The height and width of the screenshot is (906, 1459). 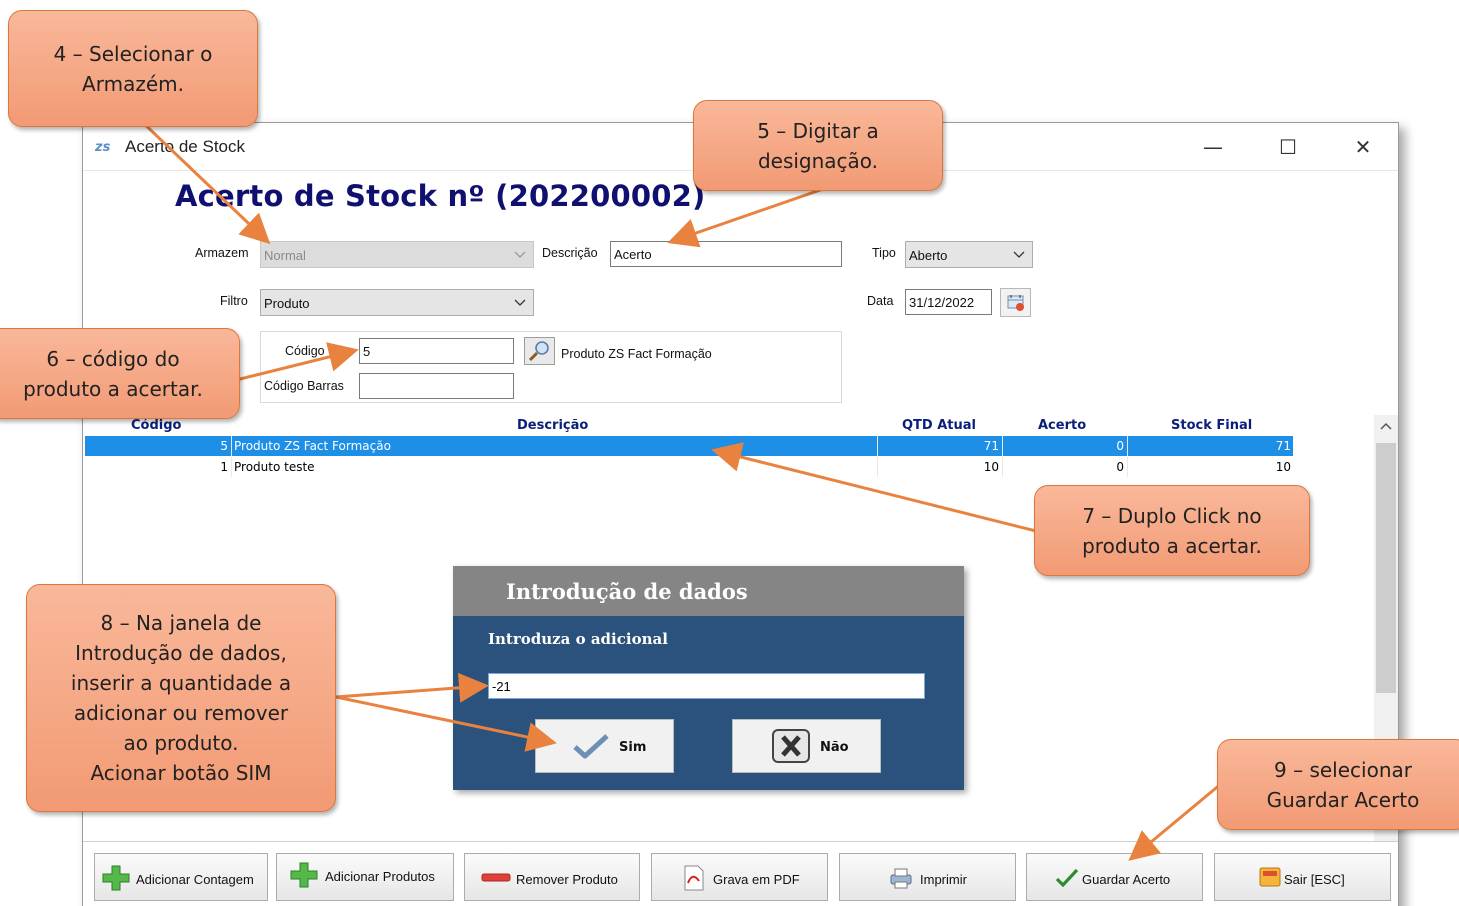 What do you see at coordinates (1363, 147) in the screenshot?
I see `close-button: ✕` at bounding box center [1363, 147].